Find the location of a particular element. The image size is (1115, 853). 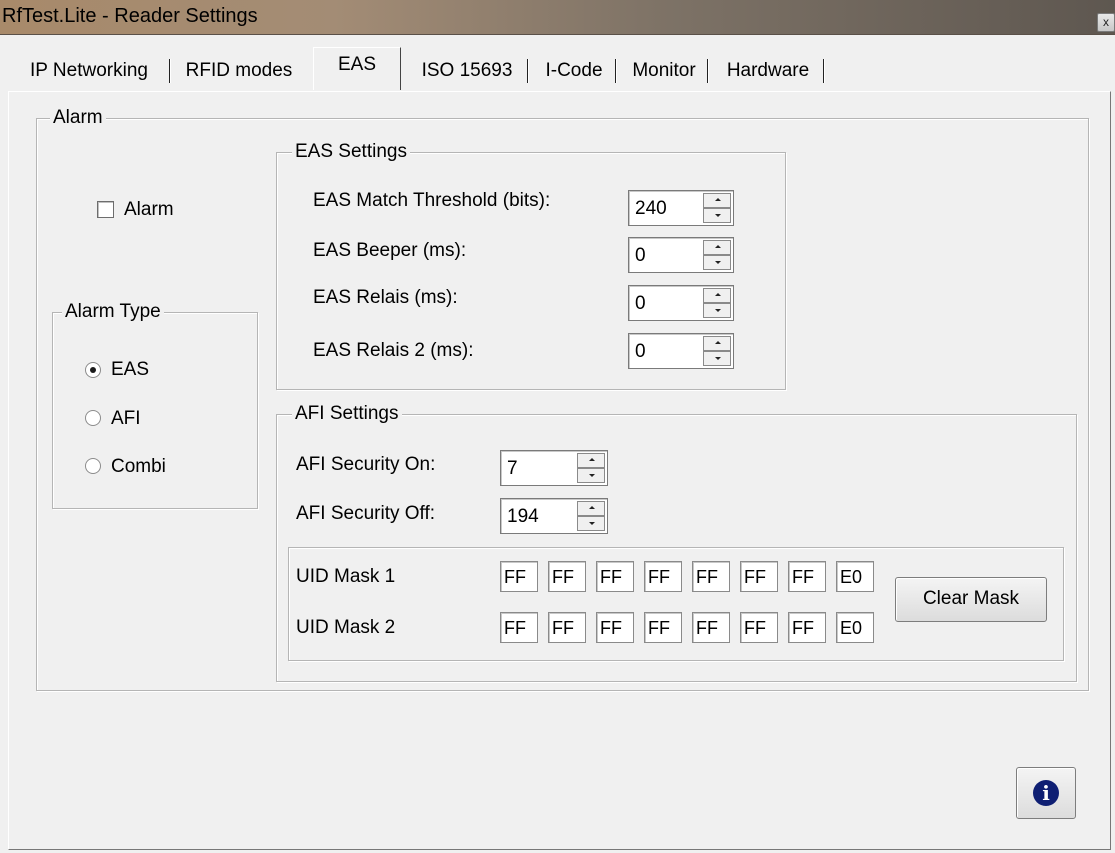

uid-mask-1-fields: FF FF FF FF FF FF FF E0 is located at coordinates (692, 577).